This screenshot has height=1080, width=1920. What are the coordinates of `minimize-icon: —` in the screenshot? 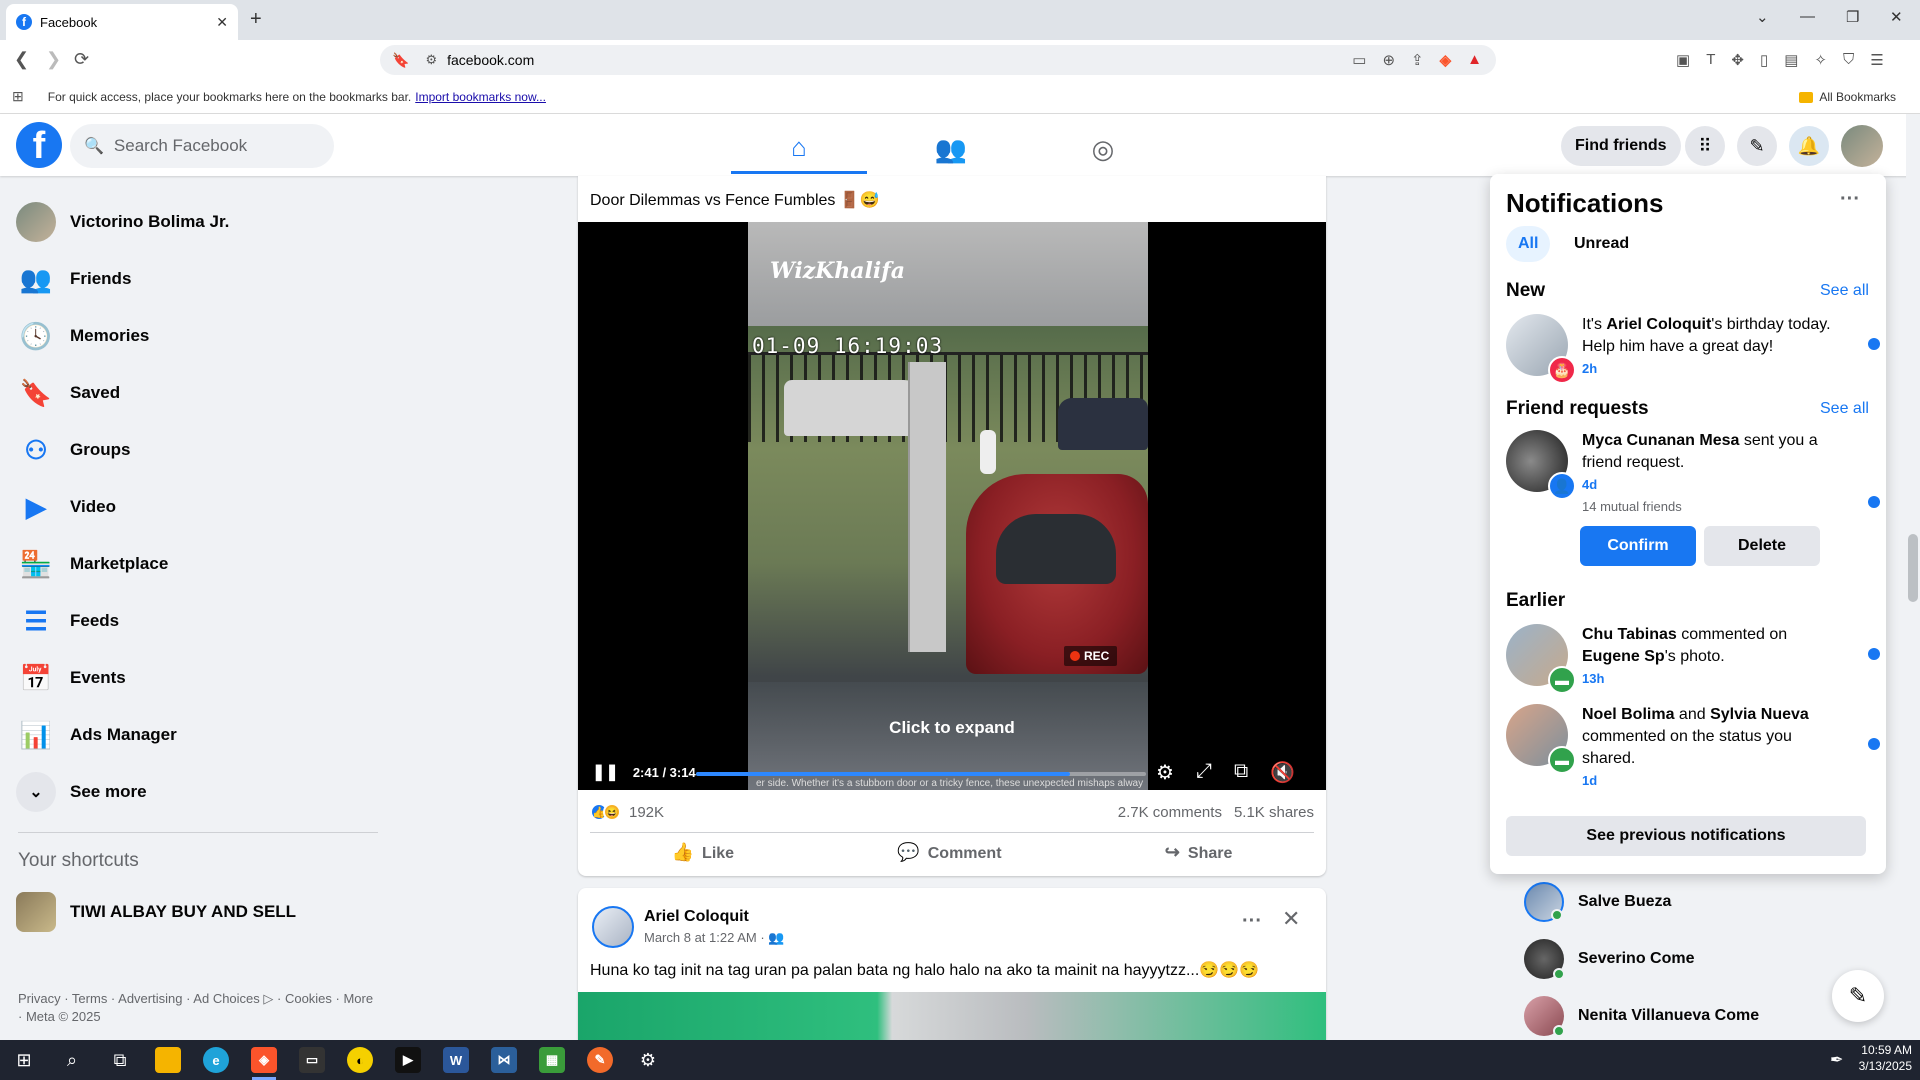 It's located at (1807, 16).